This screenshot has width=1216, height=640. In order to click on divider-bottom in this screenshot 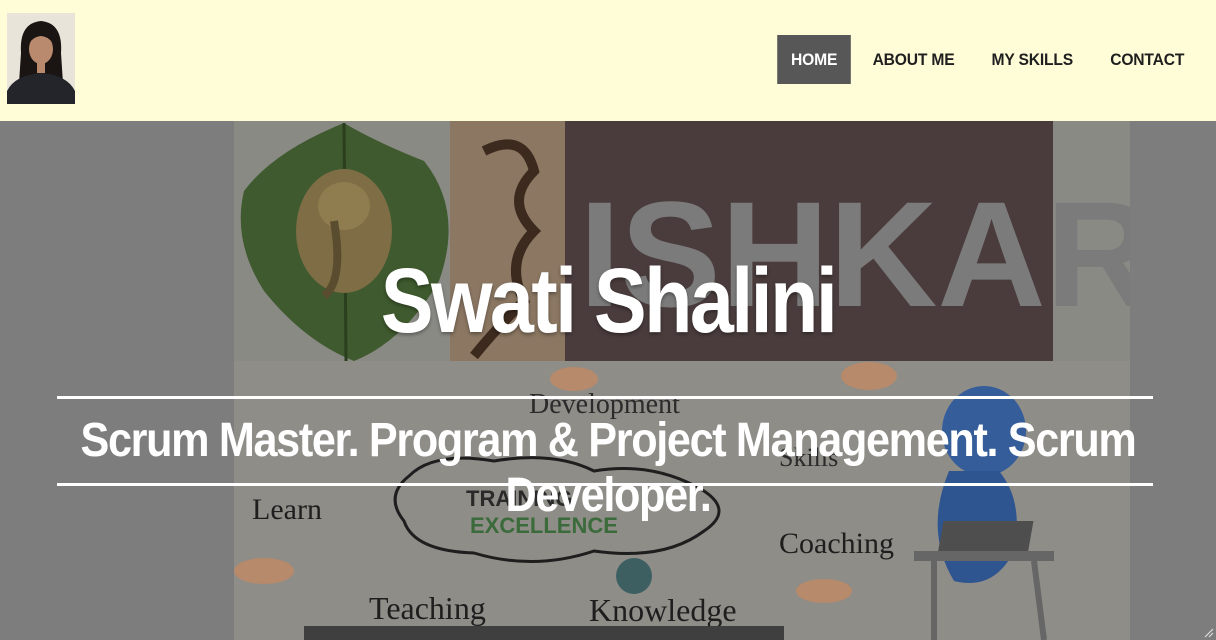, I will do `click(605, 484)`.